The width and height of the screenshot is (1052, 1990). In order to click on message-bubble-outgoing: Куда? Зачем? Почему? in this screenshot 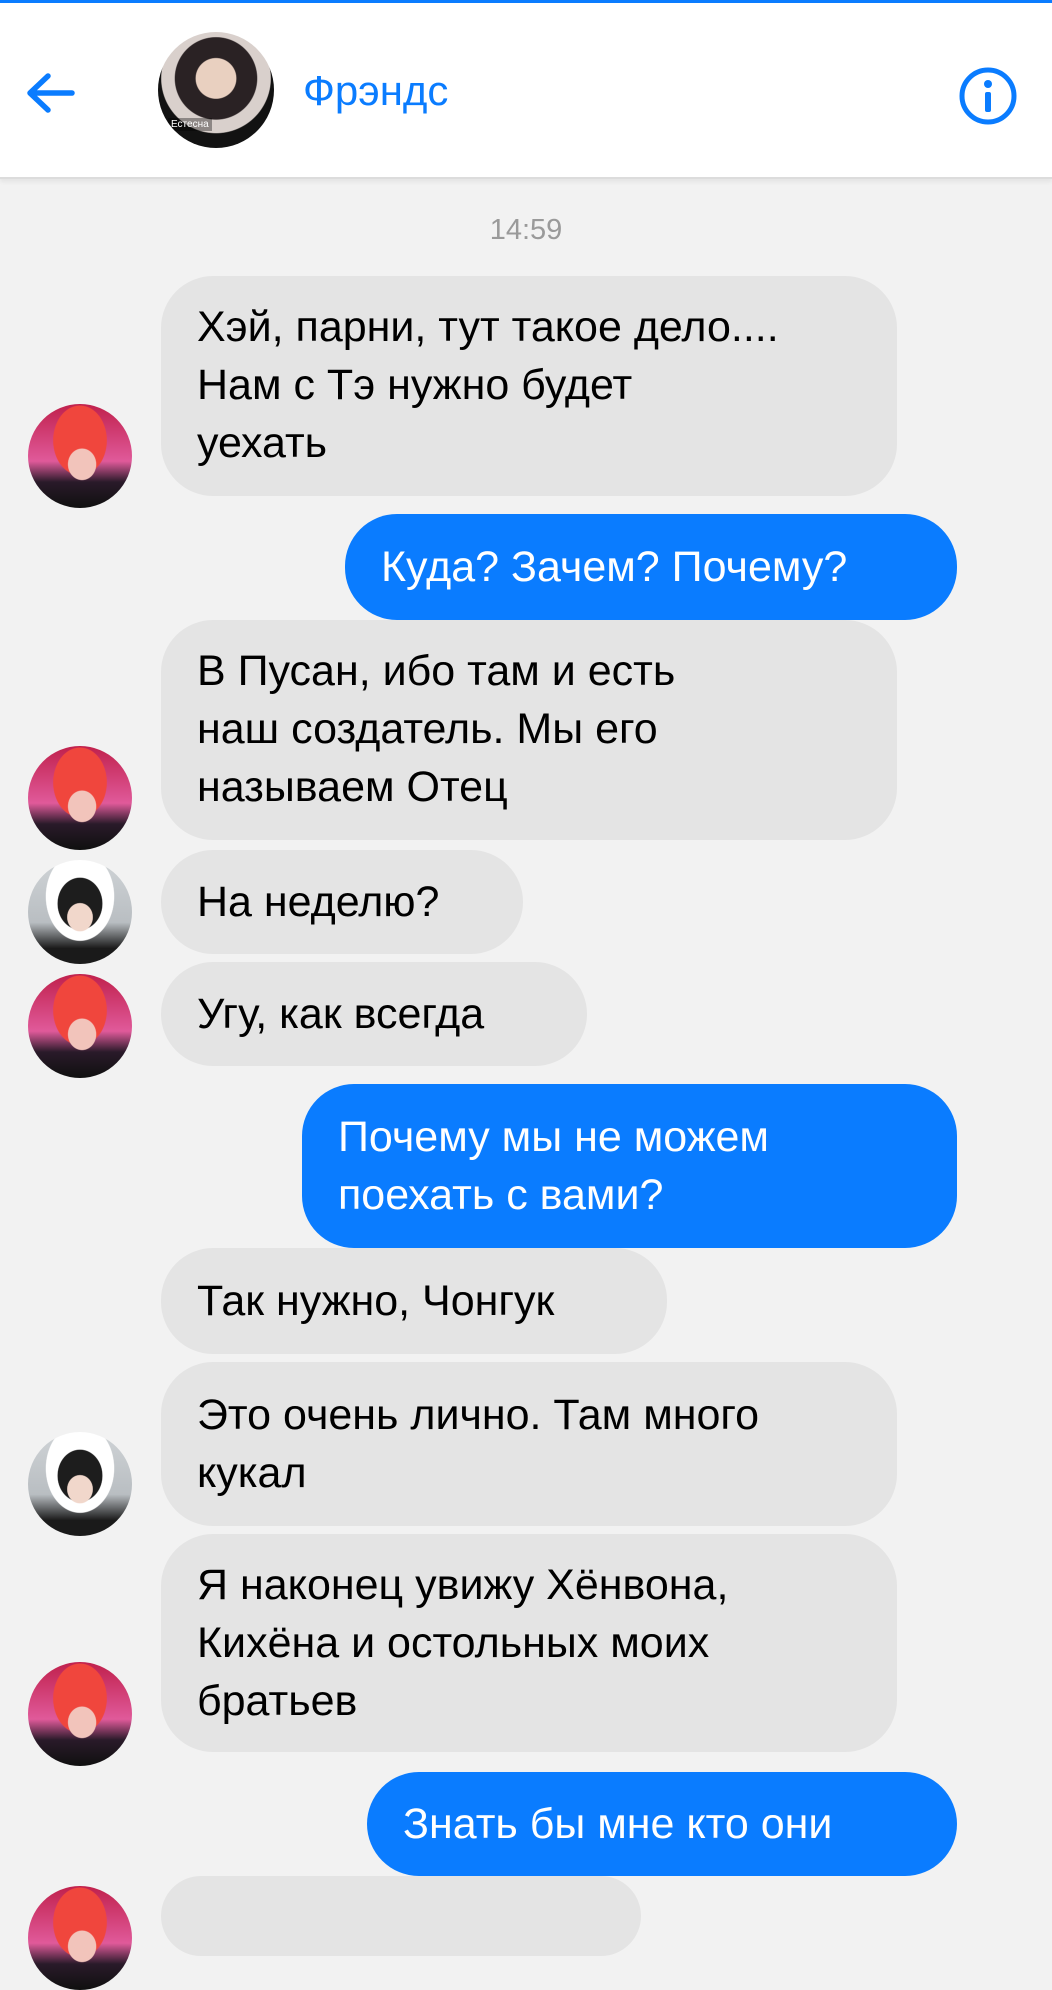, I will do `click(651, 567)`.